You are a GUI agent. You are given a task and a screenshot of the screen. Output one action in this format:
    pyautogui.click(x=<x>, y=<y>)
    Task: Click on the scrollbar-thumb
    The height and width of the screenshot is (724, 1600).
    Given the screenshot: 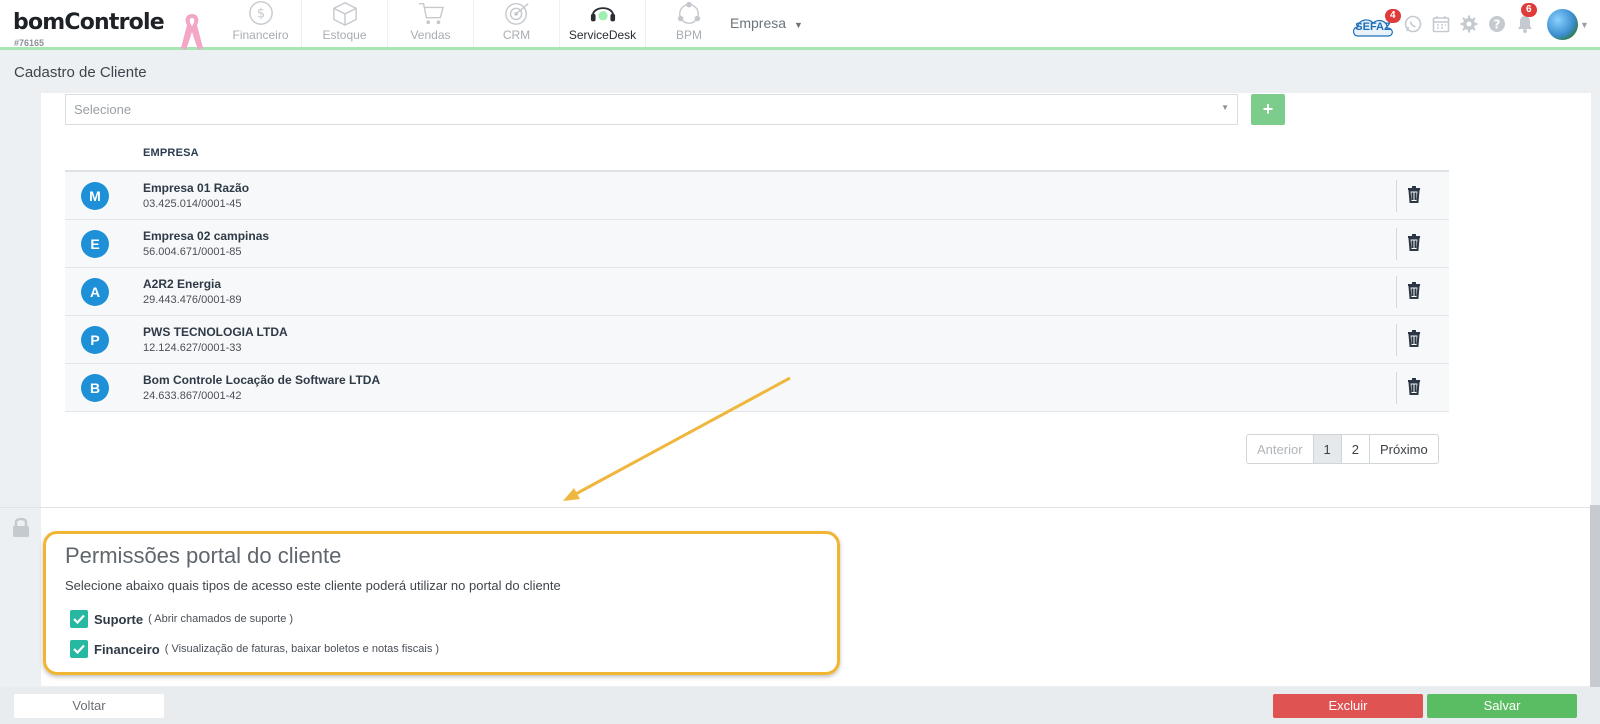 What is the action you would take?
    pyautogui.click(x=1595, y=596)
    